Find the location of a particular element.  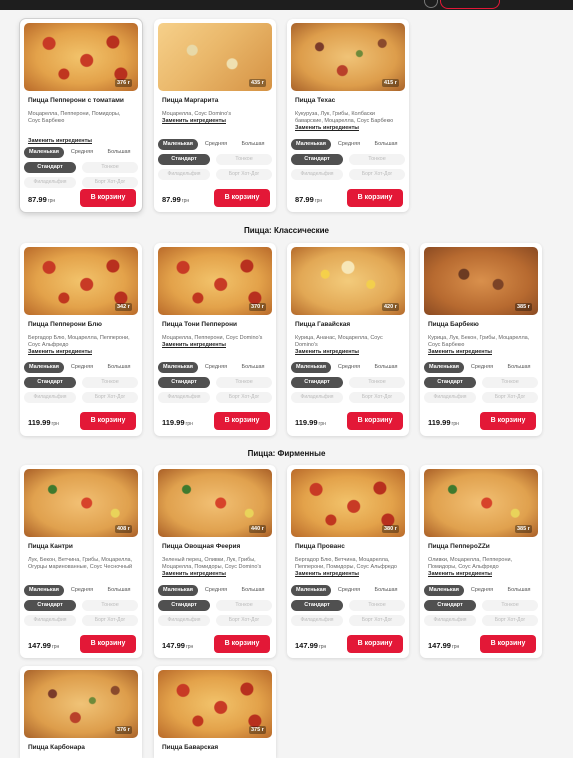

product-name: Пицца Барбекю is located at coordinates (453, 324).